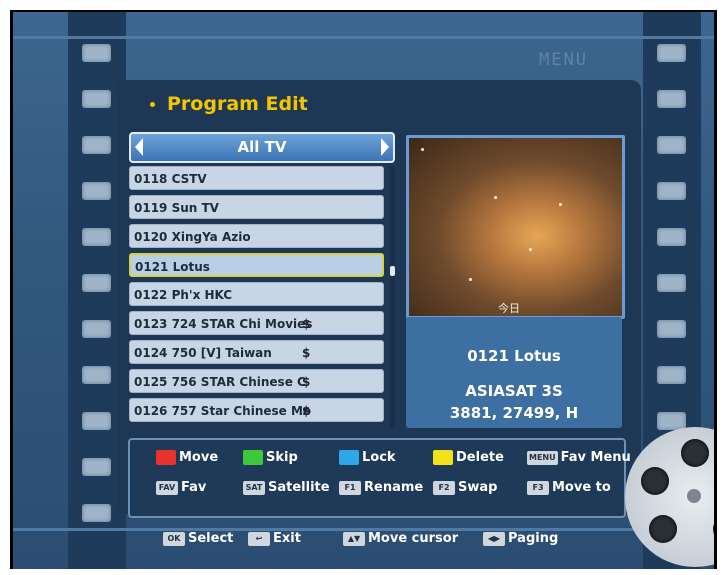 The width and height of the screenshot is (728, 575). What do you see at coordinates (515, 227) in the screenshot?
I see `video-preview` at bounding box center [515, 227].